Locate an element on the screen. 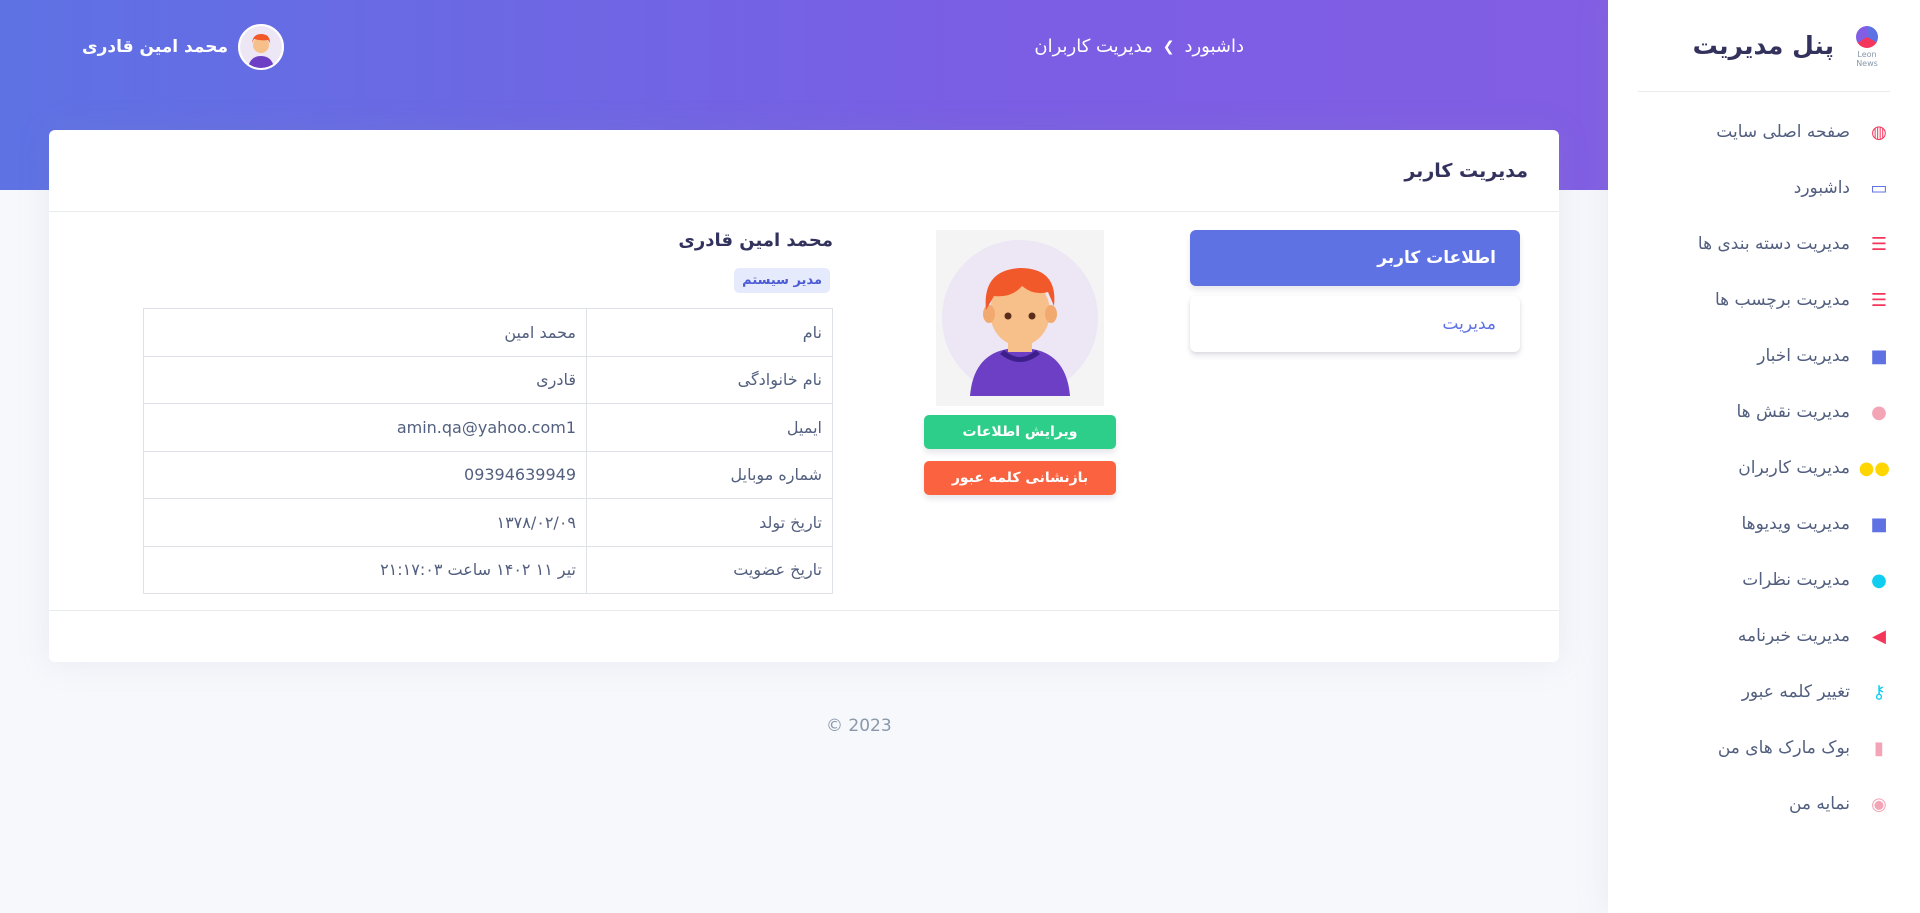  sidebar-item-news: ■ مدیریت اخبار is located at coordinates (1764, 356).